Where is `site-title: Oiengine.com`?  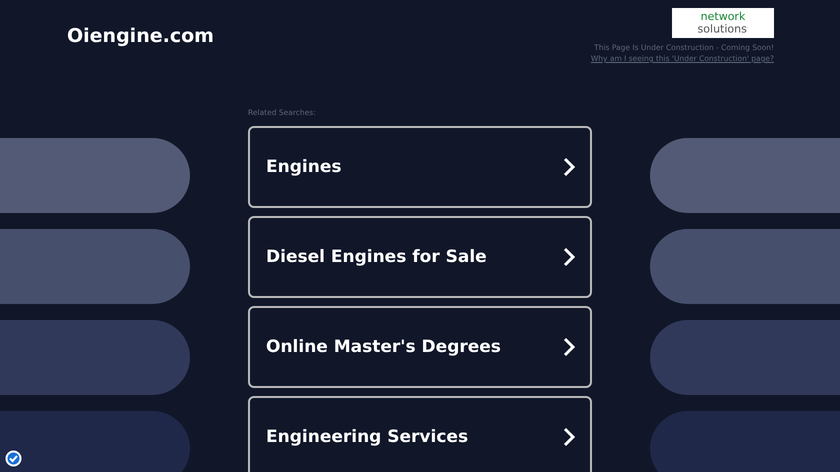
site-title: Oiengine.com is located at coordinates (140, 37).